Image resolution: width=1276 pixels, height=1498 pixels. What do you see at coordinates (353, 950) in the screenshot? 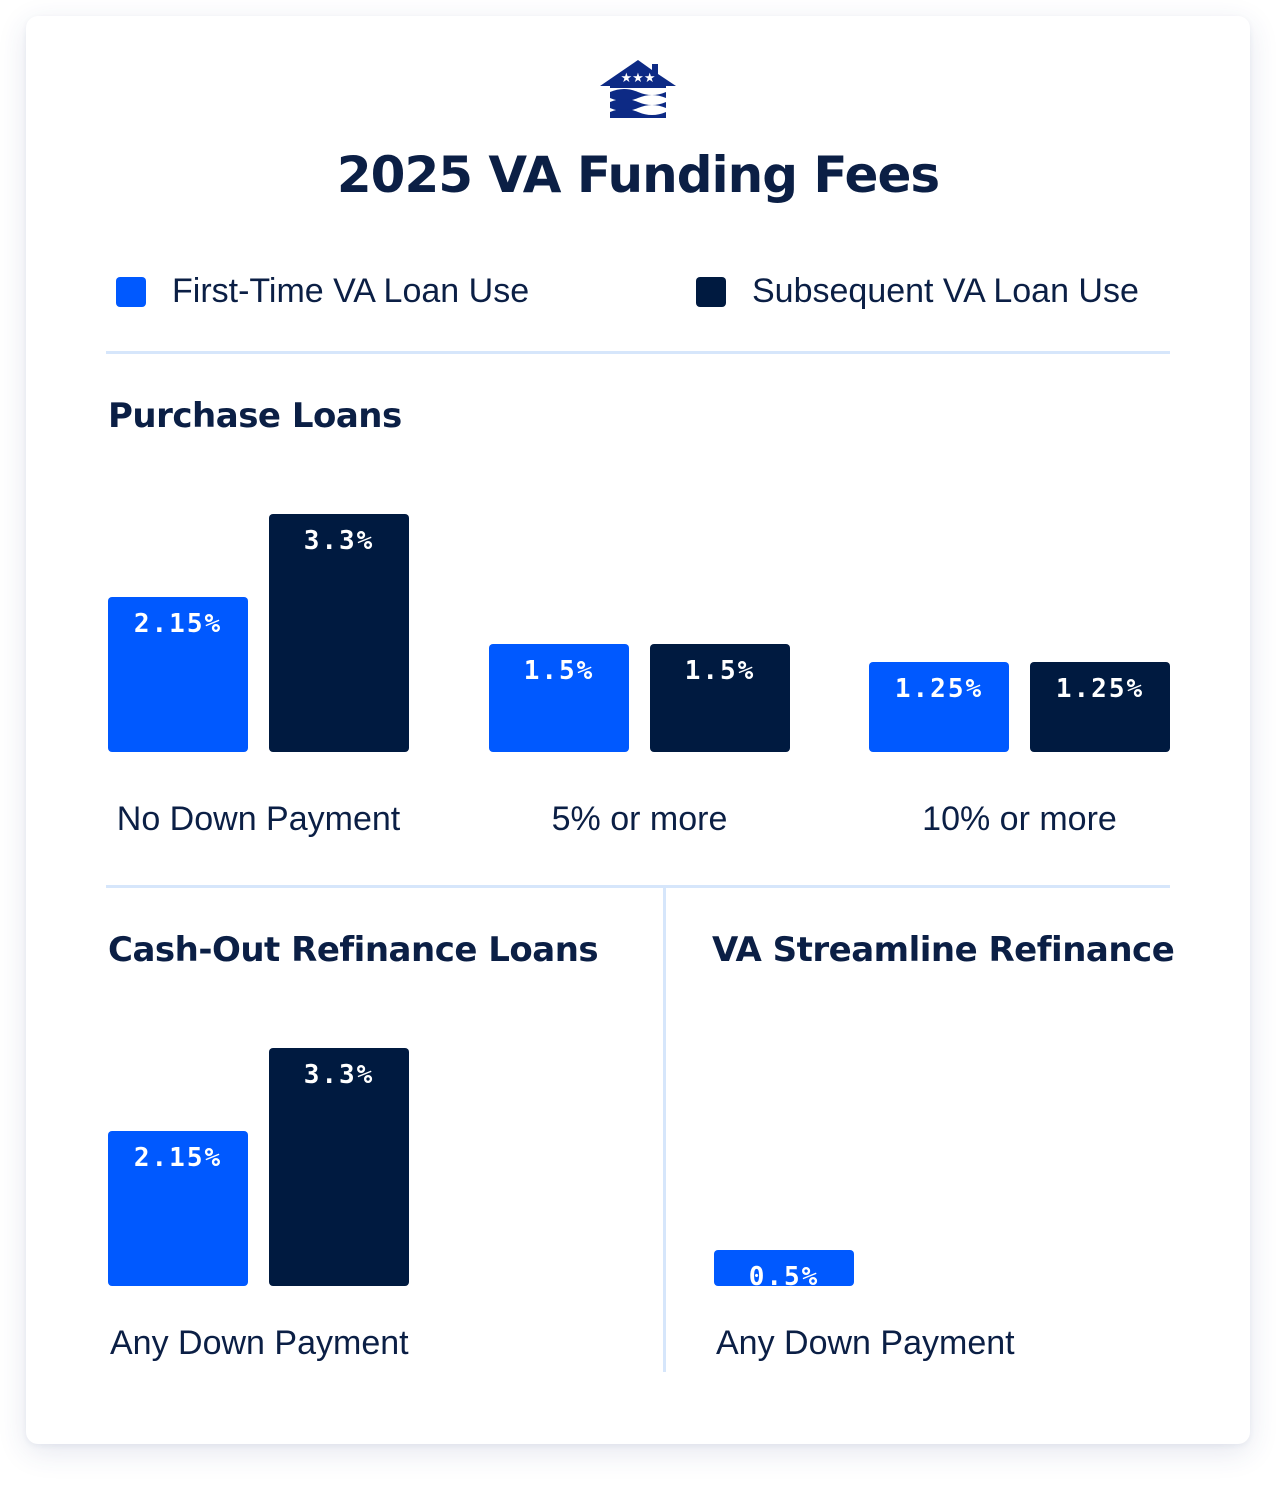
I see `section-title-cash-out: Cash-Out Refinance Loans` at bounding box center [353, 950].